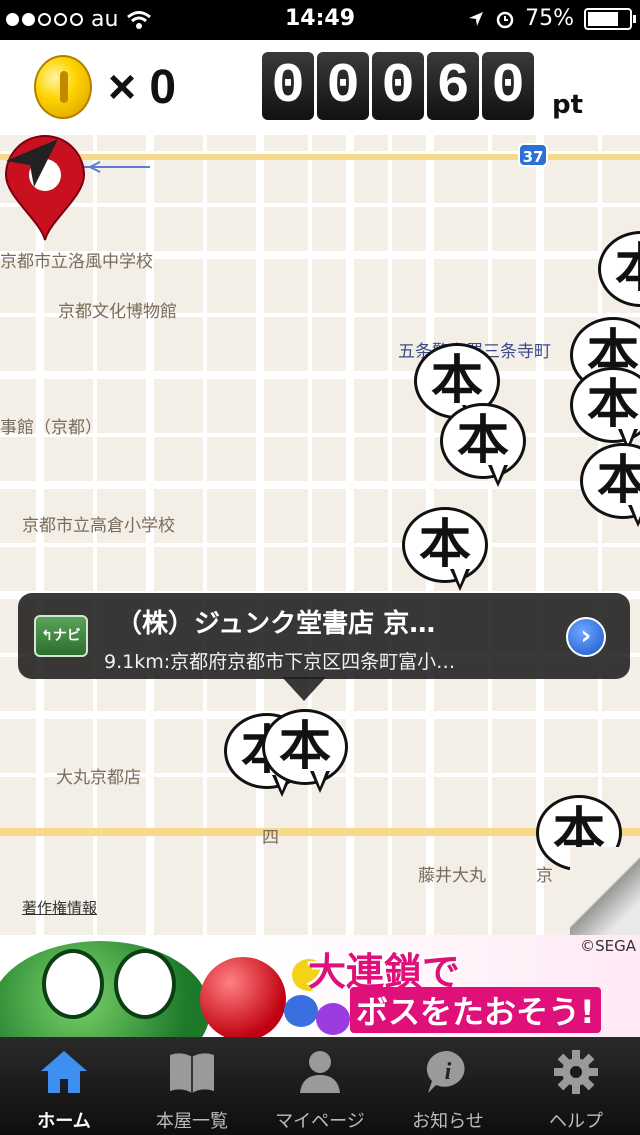 The width and height of the screenshot is (640, 1135). What do you see at coordinates (32, 163) in the screenshot?
I see `locate-me-icon` at bounding box center [32, 163].